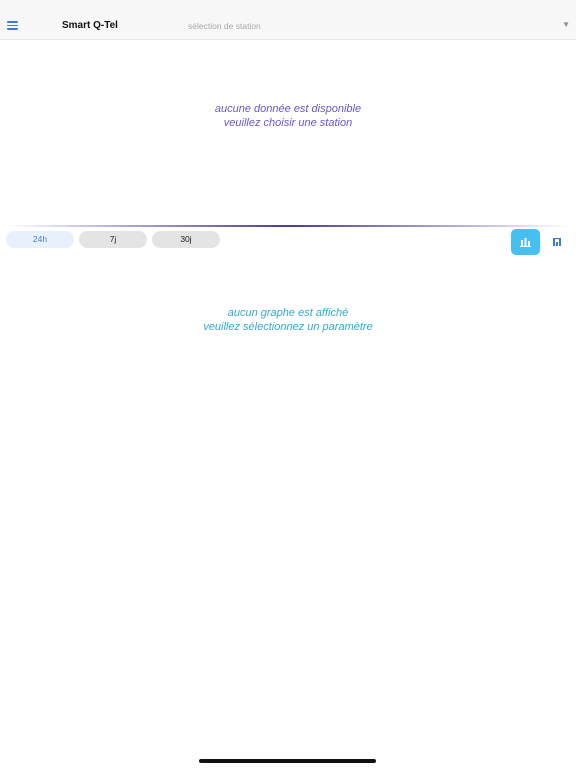 The height and width of the screenshot is (768, 576). What do you see at coordinates (113, 239) in the screenshot?
I see `period-tab-7j: 7j` at bounding box center [113, 239].